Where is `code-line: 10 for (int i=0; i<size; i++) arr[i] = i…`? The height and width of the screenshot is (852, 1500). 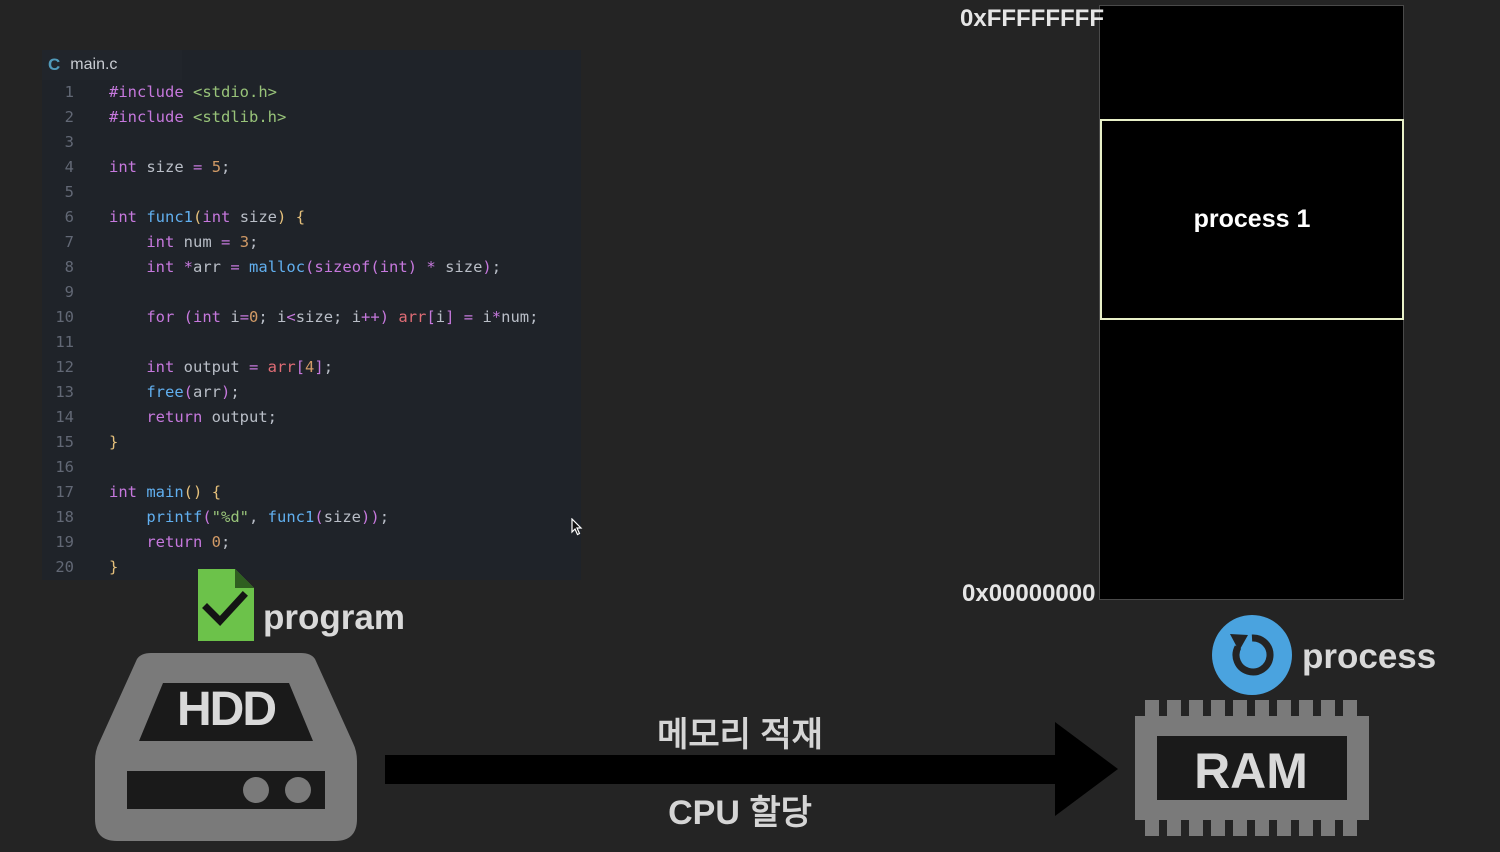 code-line: 10 for (int i=0; i<size; i++) arr[i] = i… is located at coordinates (311, 317).